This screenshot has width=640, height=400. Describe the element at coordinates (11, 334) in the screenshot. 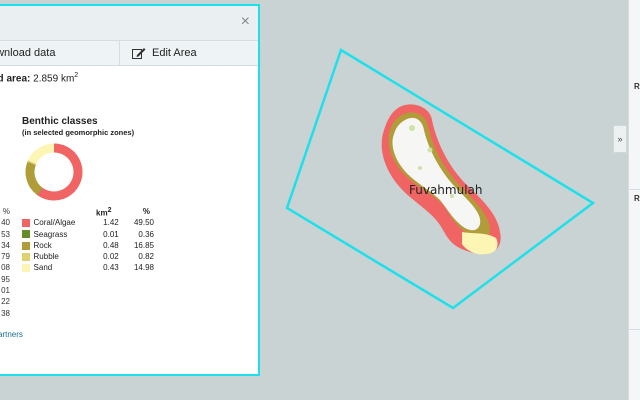

I see `partners-link: ch Partners` at that location.